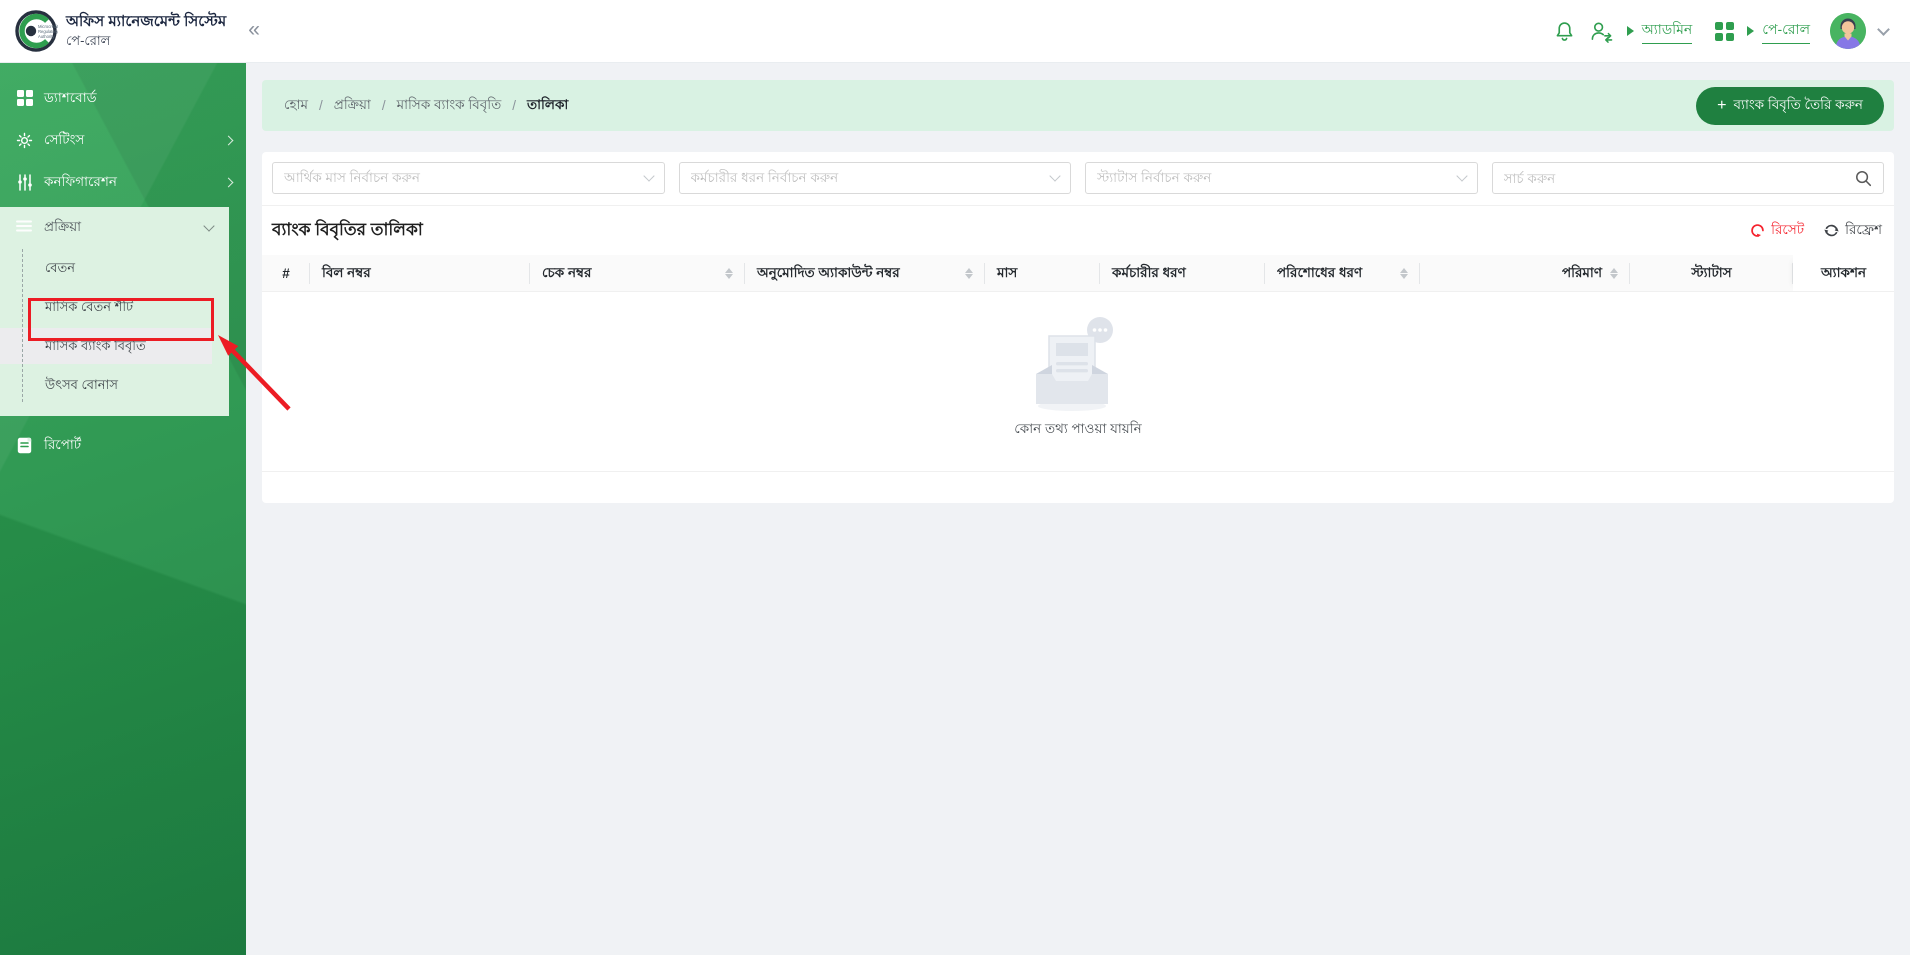  What do you see at coordinates (420, 273) in the screenshot?
I see `column-header-bill-number: বিল নম্বর` at bounding box center [420, 273].